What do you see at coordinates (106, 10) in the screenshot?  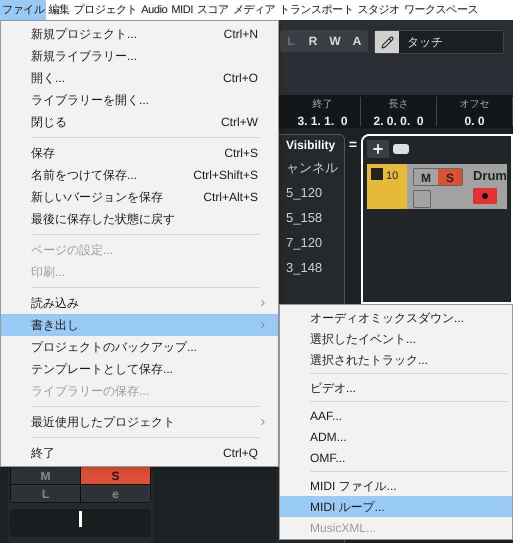 I see `menu-bar-item: プロジェクト` at bounding box center [106, 10].